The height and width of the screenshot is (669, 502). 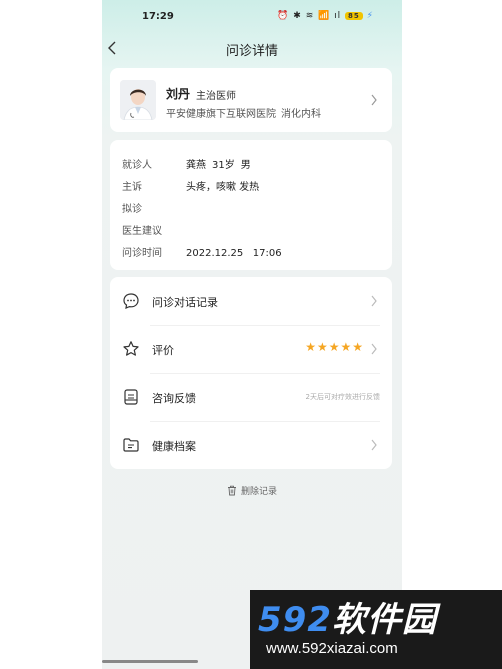 I want to click on rating-stars: ★★★★★, so click(x=334, y=347).